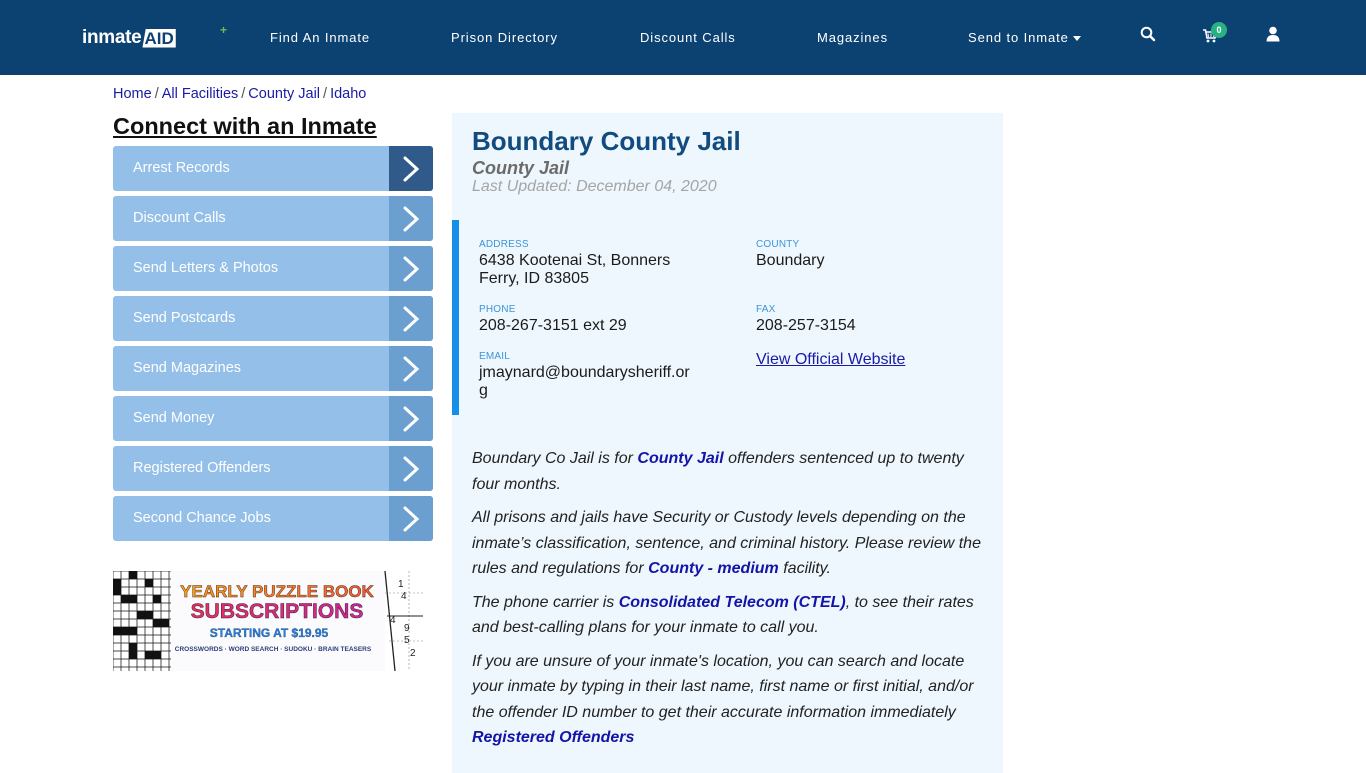  What do you see at coordinates (504, 244) in the screenshot?
I see `address-label: ADDRESS` at bounding box center [504, 244].